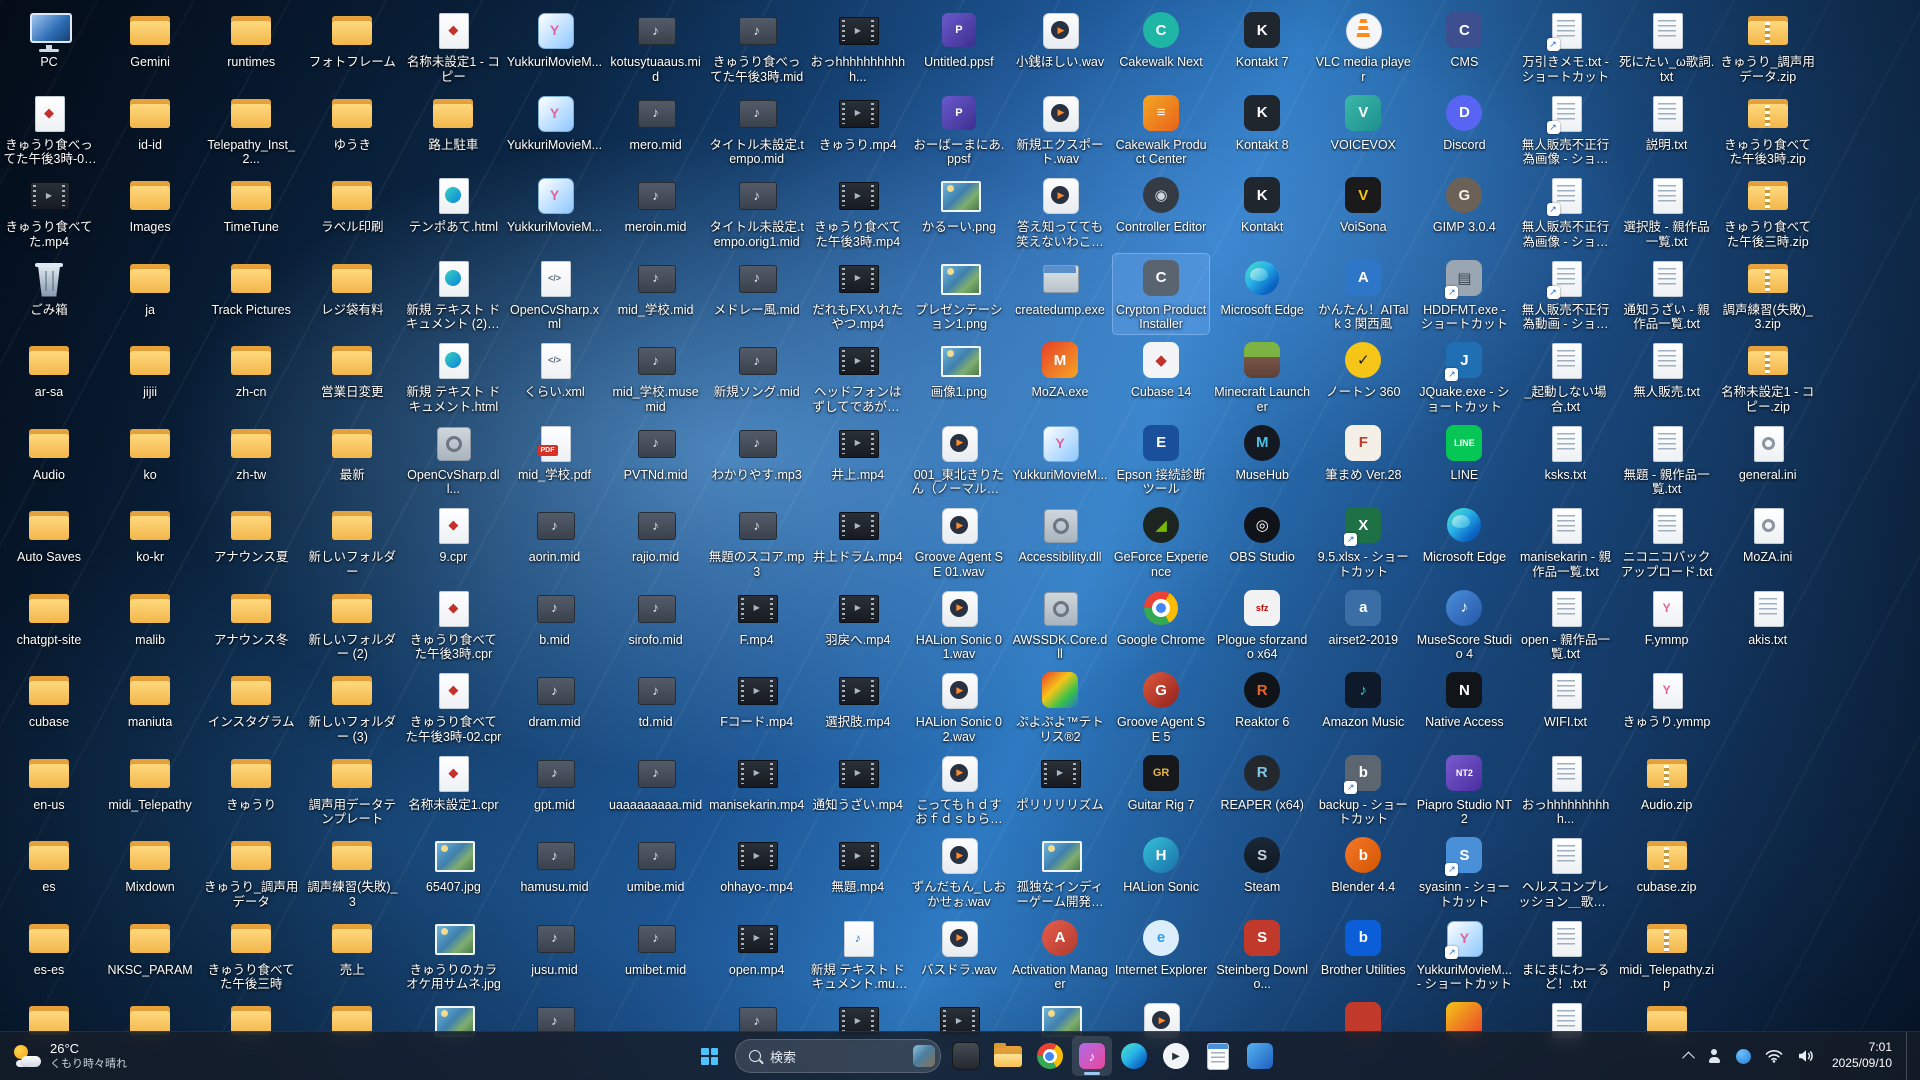 The image size is (1920, 1080). Describe the element at coordinates (352, 947) in the screenshot. I see `desktop-icon: 売上` at that location.